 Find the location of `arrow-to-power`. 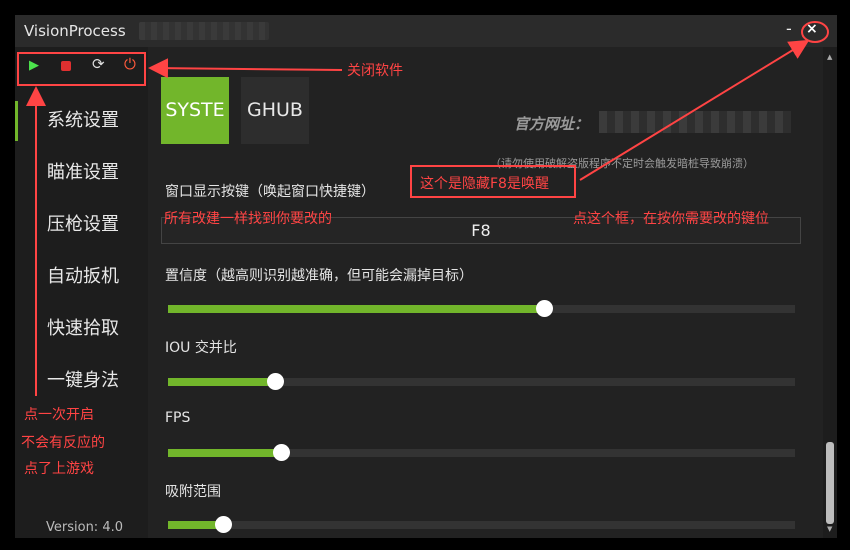

arrow-to-power is located at coordinates (245, 68).